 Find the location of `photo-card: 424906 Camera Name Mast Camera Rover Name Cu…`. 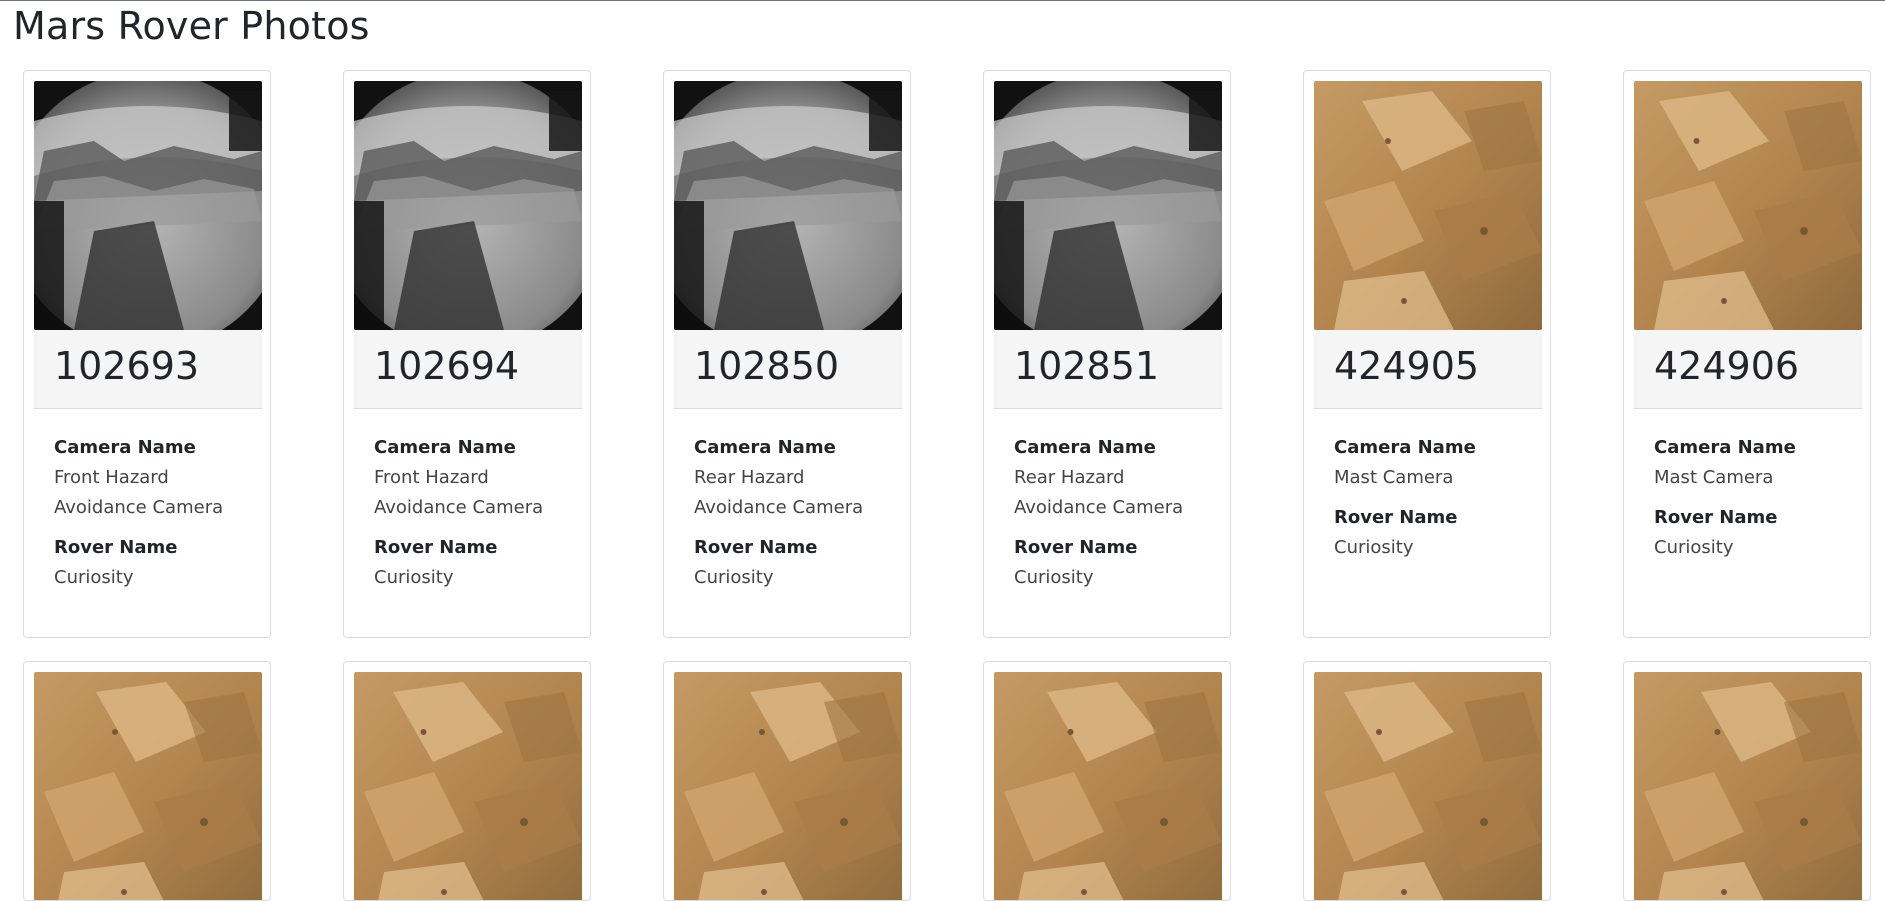

photo-card: 424906 Camera Name Mast Camera Rover Name Cu… is located at coordinates (1747, 354).